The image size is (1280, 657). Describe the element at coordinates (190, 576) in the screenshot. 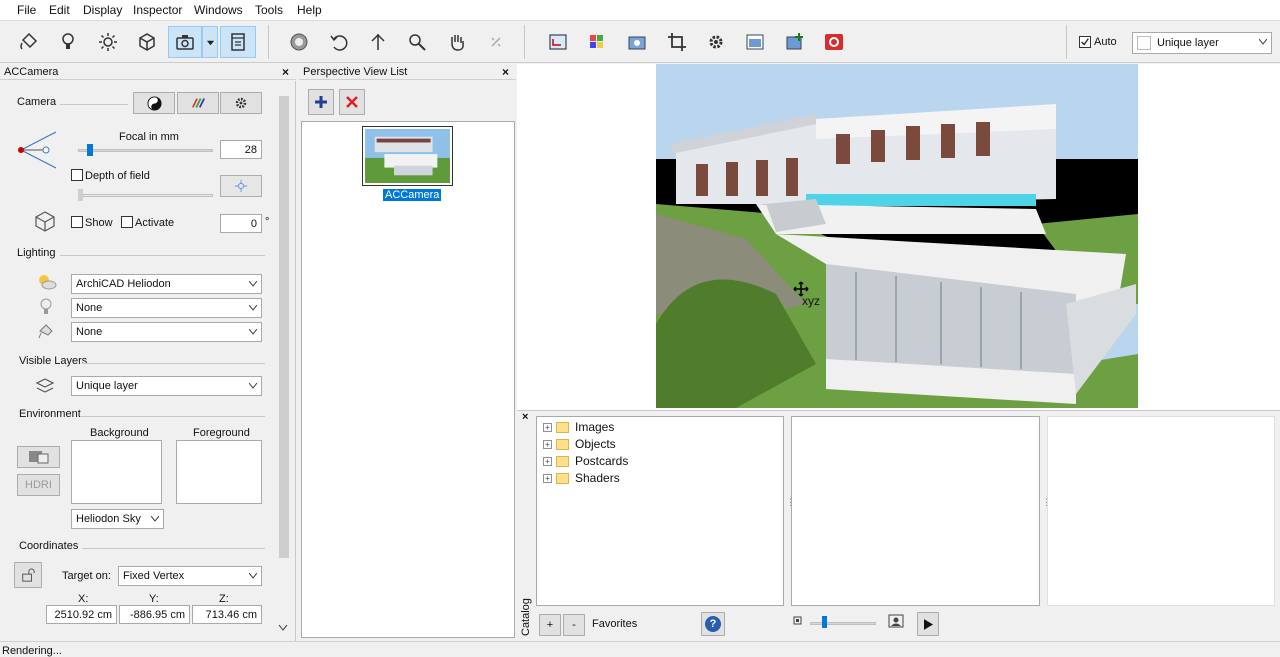

I see `target-select: Fixed Vertex` at that location.